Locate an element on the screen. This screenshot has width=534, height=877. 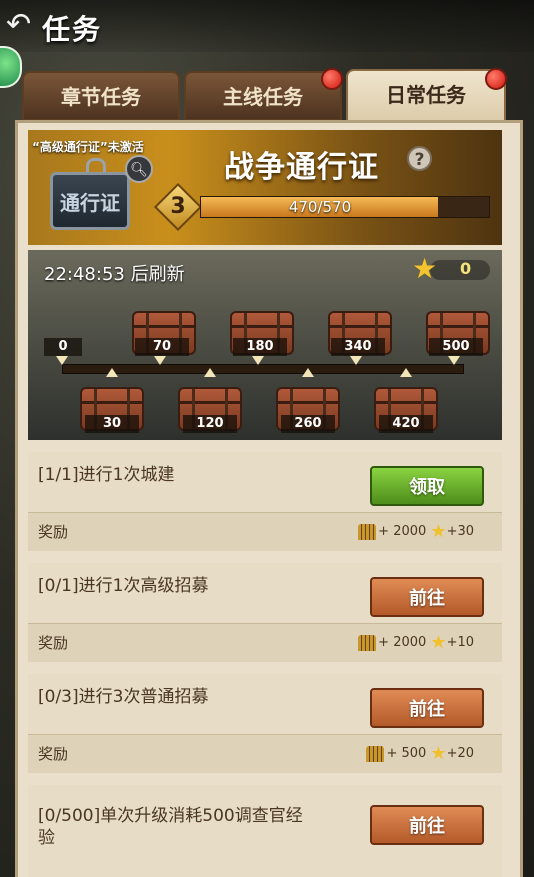
reward-values: + 500 ★+20 is located at coordinates (420, 753).